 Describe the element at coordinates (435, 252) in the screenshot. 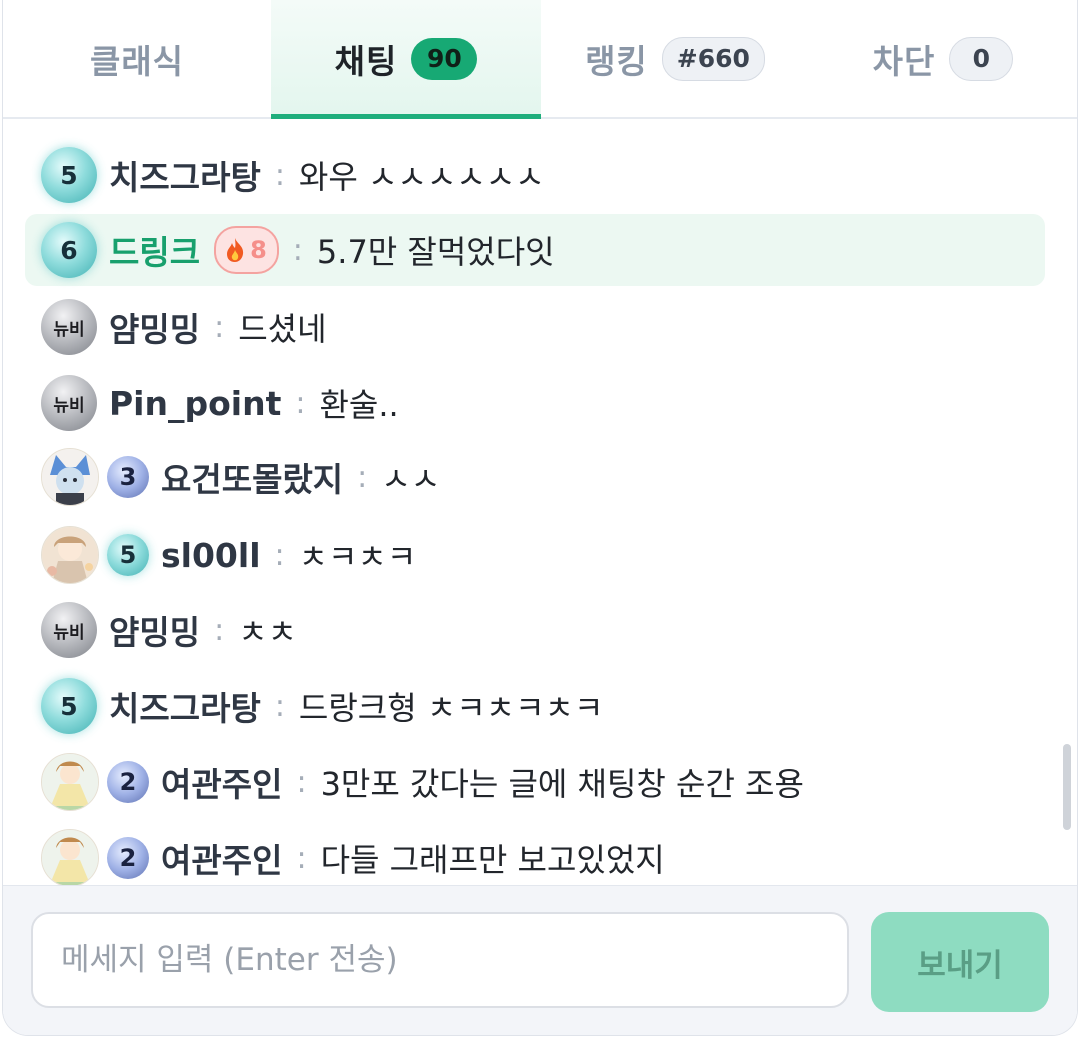

I see `message-text: 5.7만 잘먹었다잇` at that location.